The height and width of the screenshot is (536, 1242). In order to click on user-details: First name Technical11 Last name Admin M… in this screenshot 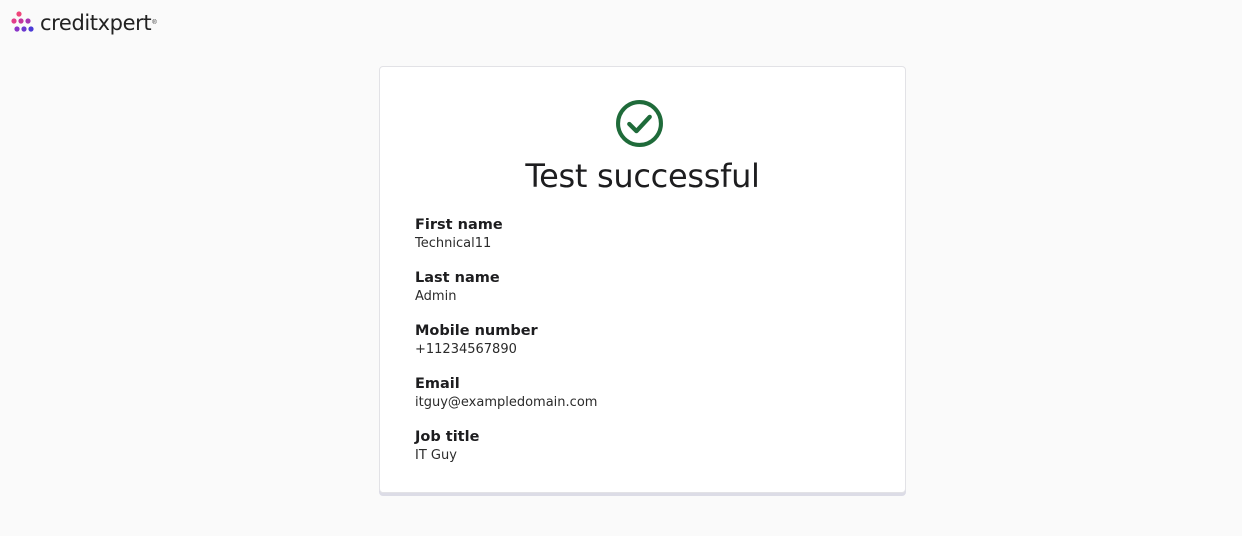, I will do `click(506, 348)`.